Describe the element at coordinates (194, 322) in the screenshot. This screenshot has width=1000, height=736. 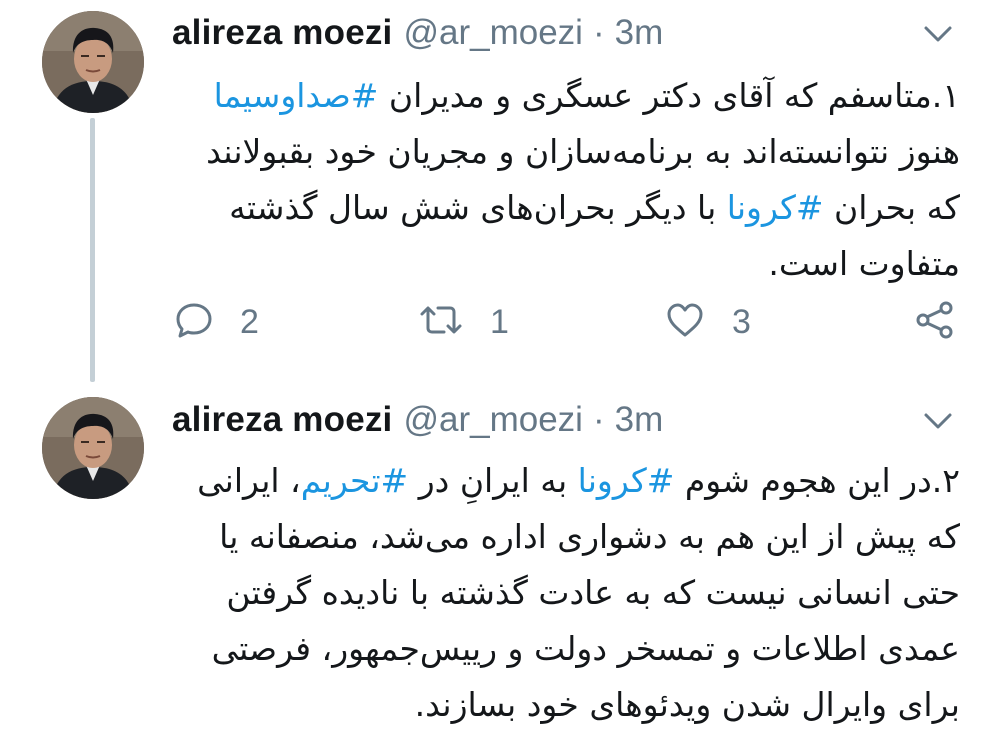
I see `reply-icon` at that location.